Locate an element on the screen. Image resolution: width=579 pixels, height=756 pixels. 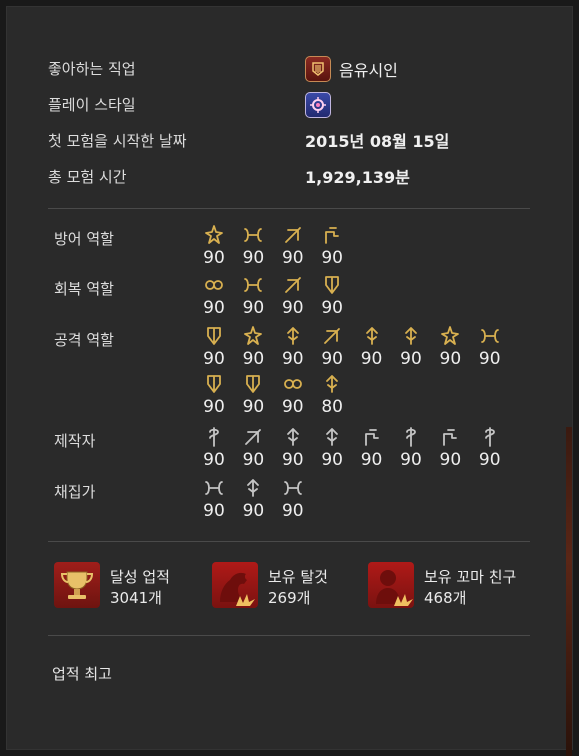
gatherer-label: 채집가 is located at coordinates (75, 492).